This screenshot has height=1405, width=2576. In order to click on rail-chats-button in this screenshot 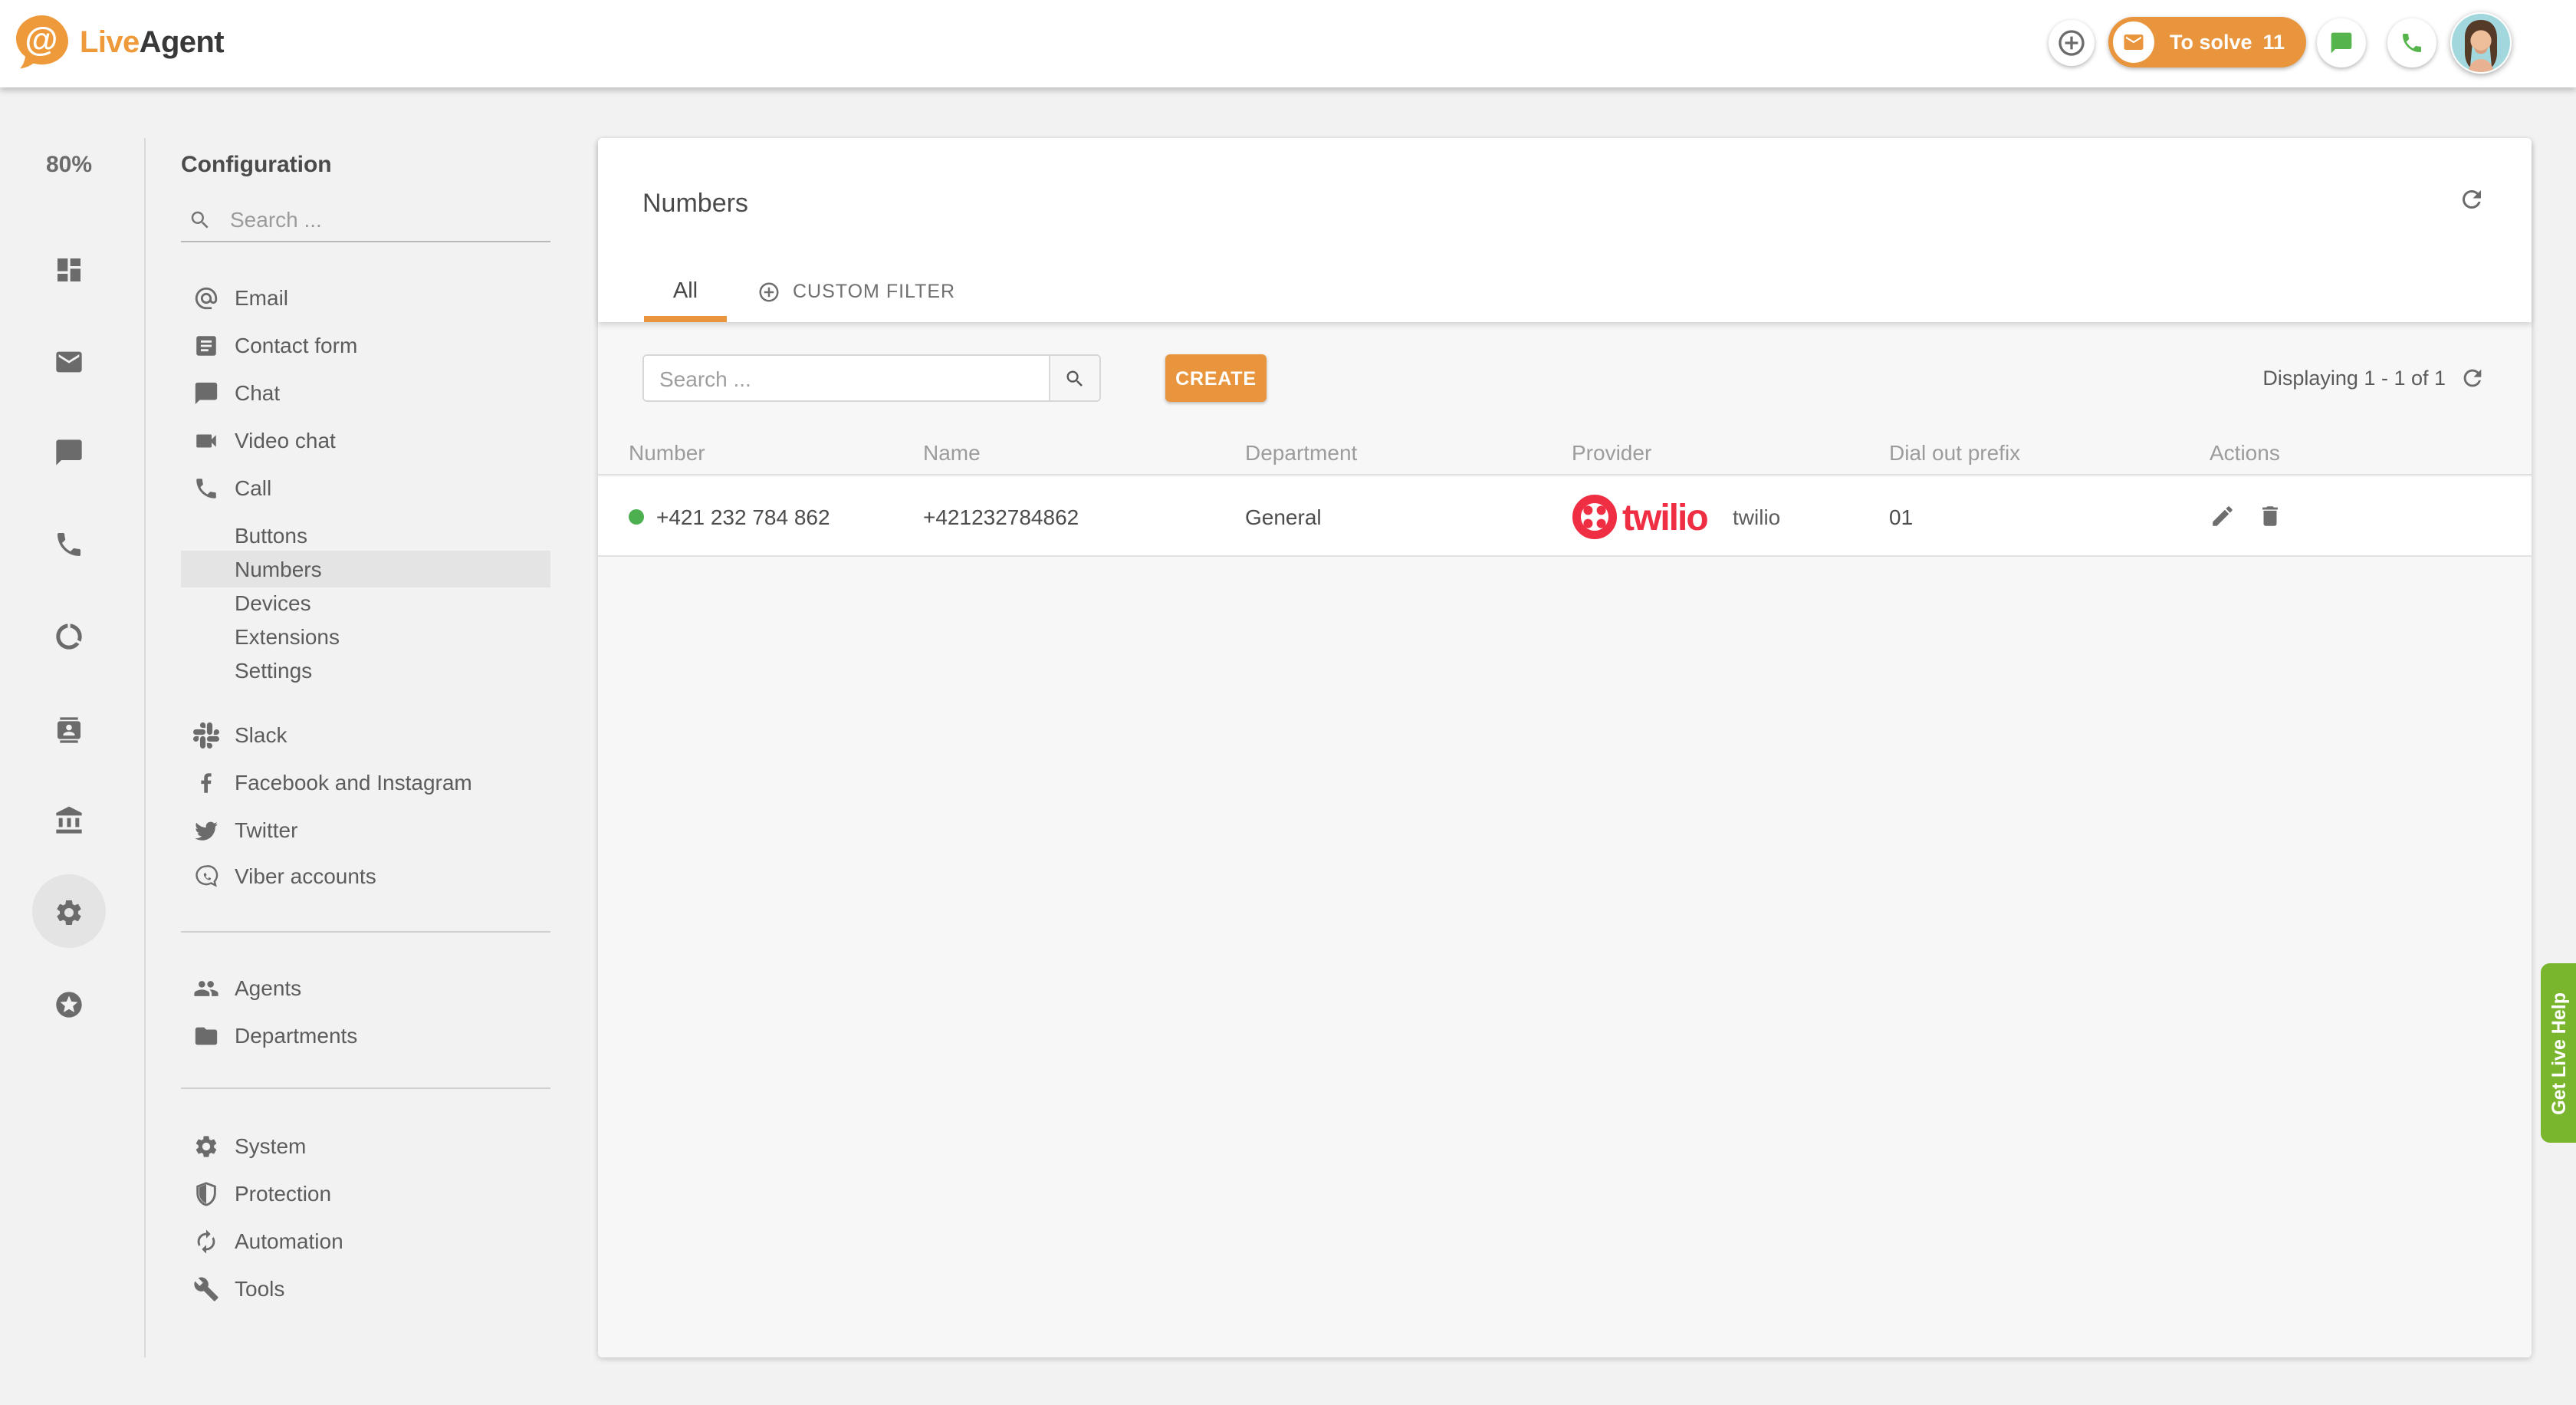, I will do `click(69, 453)`.